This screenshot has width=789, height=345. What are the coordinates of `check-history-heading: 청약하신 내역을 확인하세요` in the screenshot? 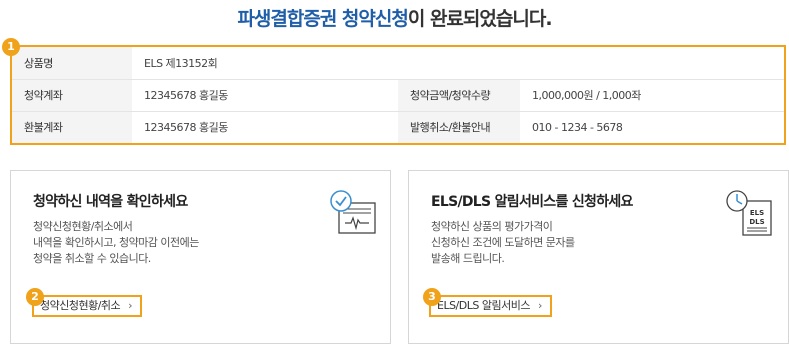 It's located at (110, 202).